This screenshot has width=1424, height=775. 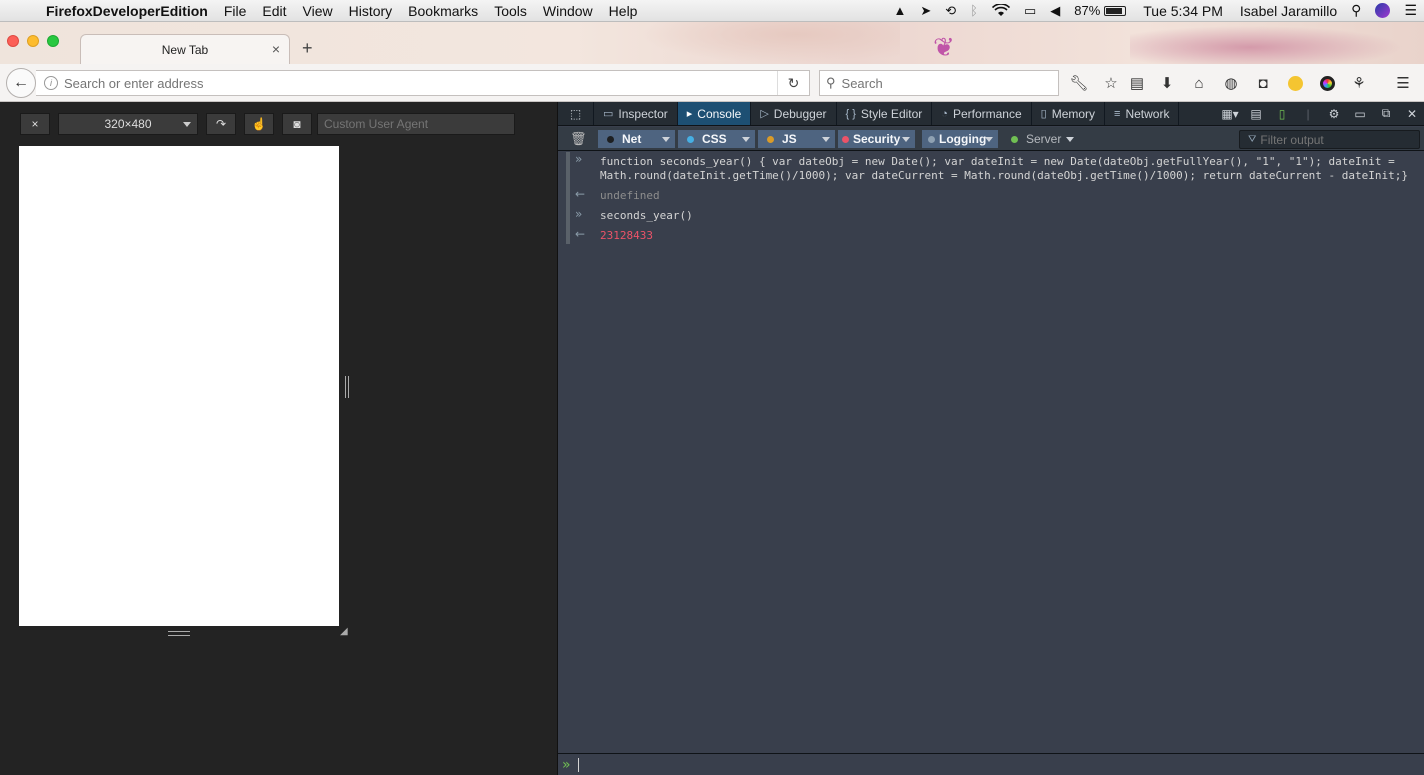 What do you see at coordinates (1382, 10) in the screenshot?
I see `siri-icon` at bounding box center [1382, 10].